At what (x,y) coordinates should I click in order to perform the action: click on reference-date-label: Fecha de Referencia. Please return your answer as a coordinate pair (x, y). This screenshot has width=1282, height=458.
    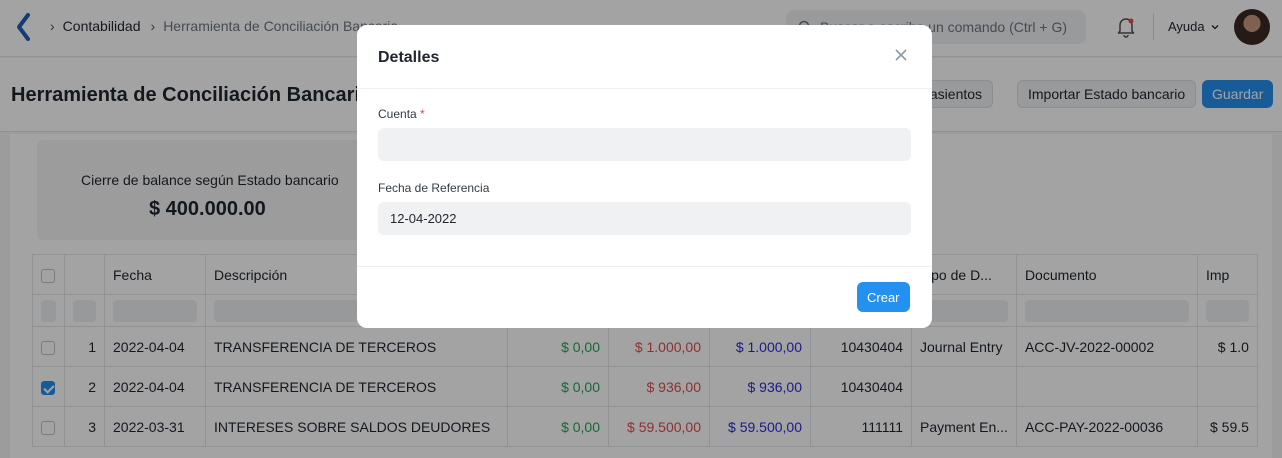
    Looking at the image, I should click on (434, 188).